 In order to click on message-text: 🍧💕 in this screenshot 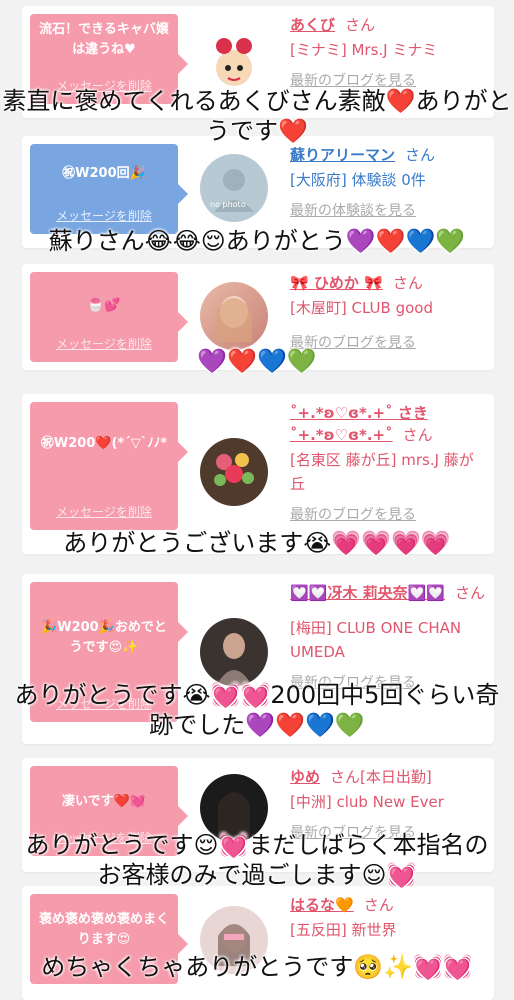, I will do `click(104, 305)`.